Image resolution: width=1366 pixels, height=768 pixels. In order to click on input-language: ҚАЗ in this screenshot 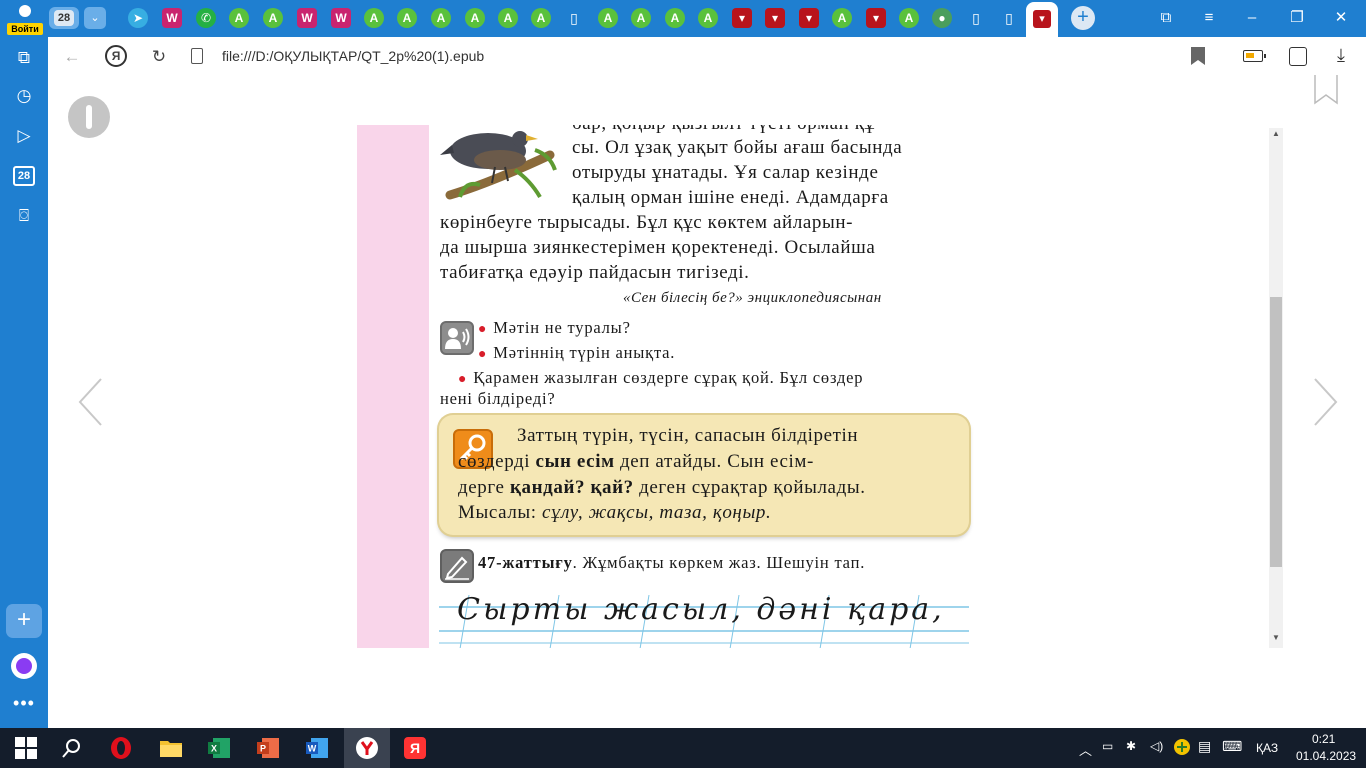, I will do `click(1267, 748)`.